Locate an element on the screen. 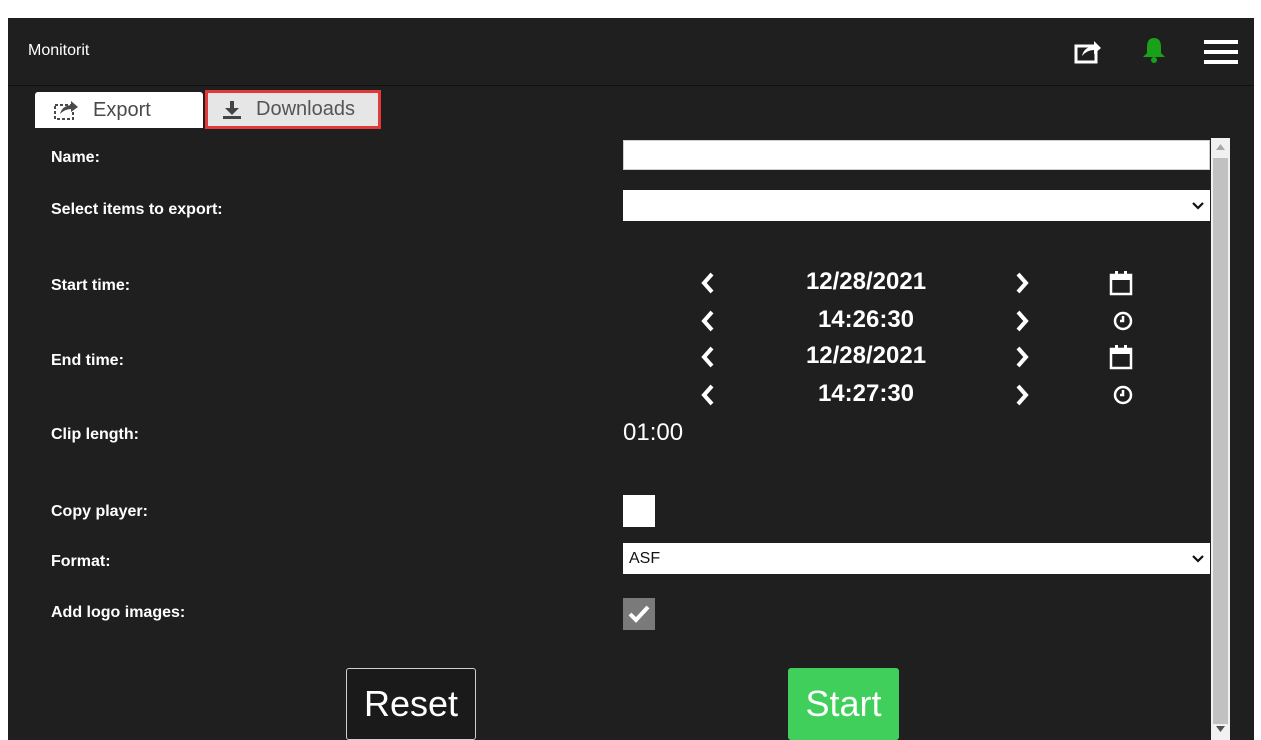  scroll-up-icon is located at coordinates (1220, 147).